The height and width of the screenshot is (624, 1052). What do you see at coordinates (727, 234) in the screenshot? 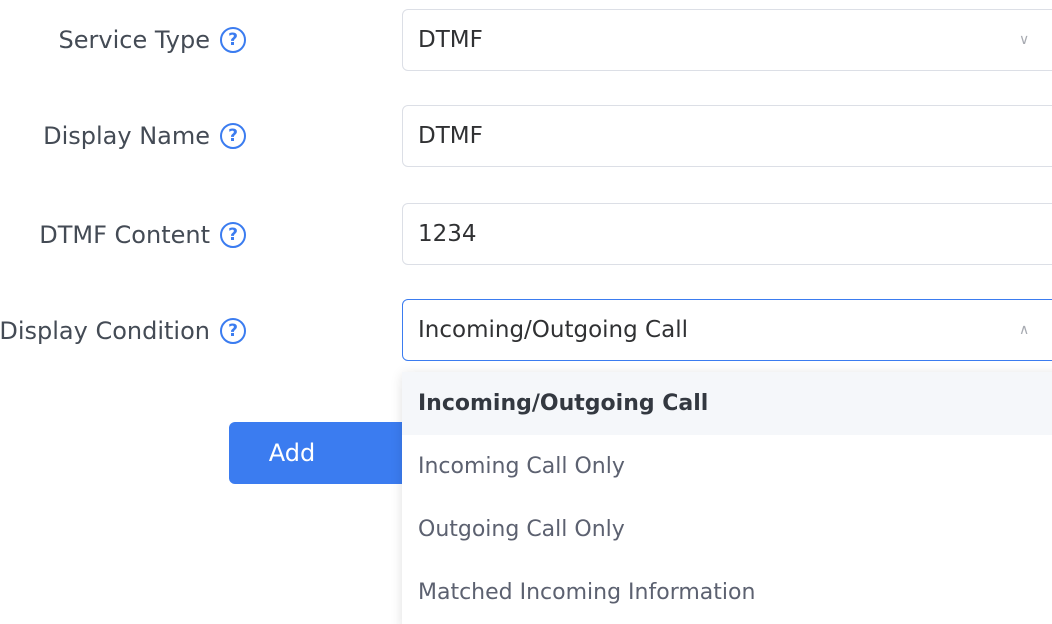
I see `dtmf-content-input: 1234` at bounding box center [727, 234].